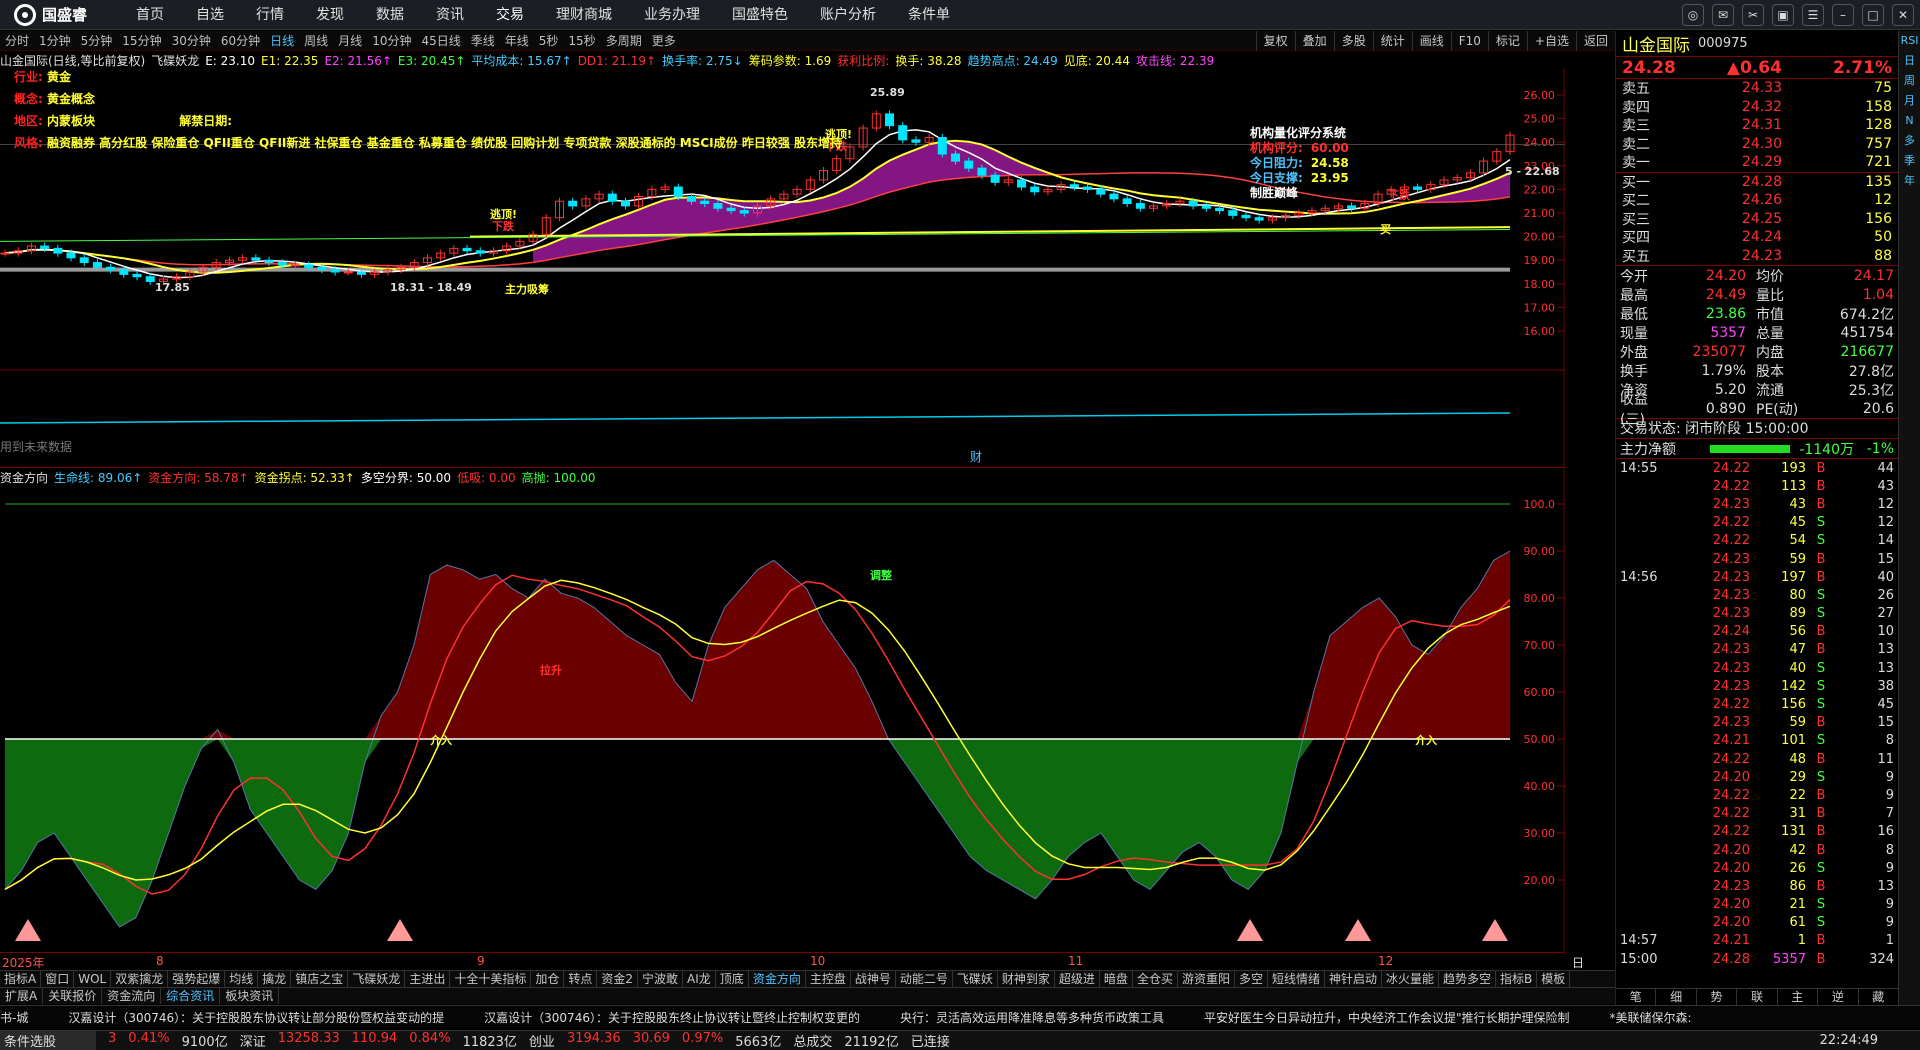 The height and width of the screenshot is (1050, 1920). Describe the element at coordinates (377, 979) in the screenshot. I see `indicator-tab-8: 飞碟妖龙` at that location.